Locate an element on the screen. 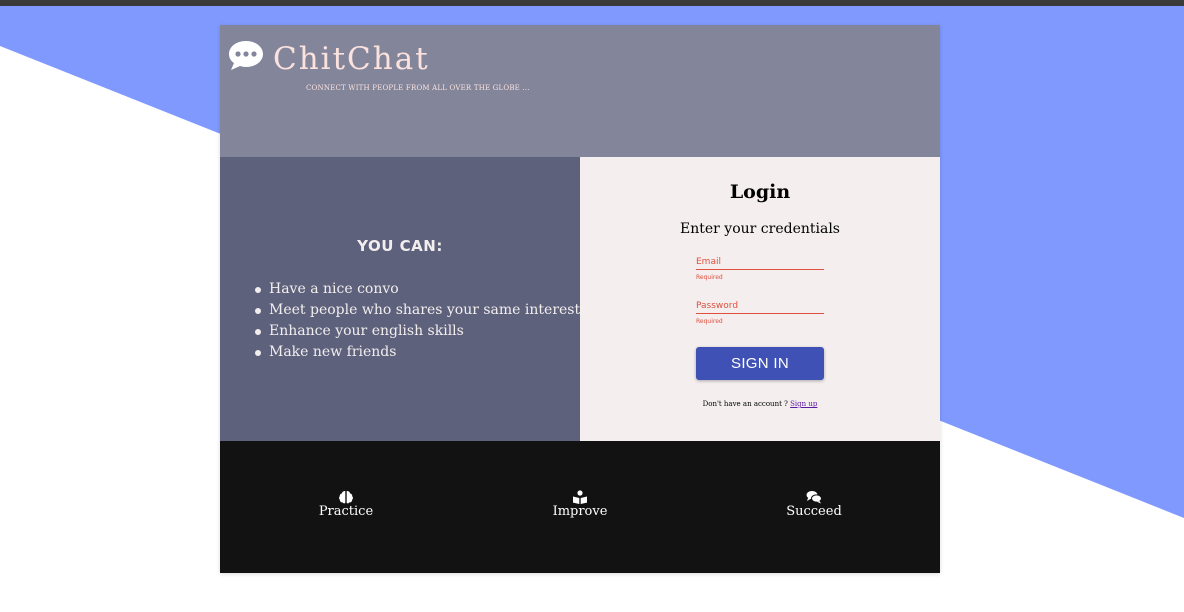 The image size is (1184, 612). footer-label: Practice is located at coordinates (346, 511).